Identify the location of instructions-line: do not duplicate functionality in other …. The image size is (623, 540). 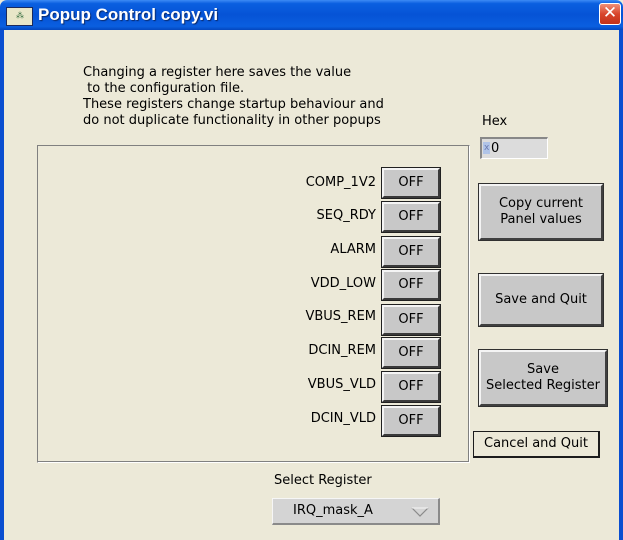
(232, 120).